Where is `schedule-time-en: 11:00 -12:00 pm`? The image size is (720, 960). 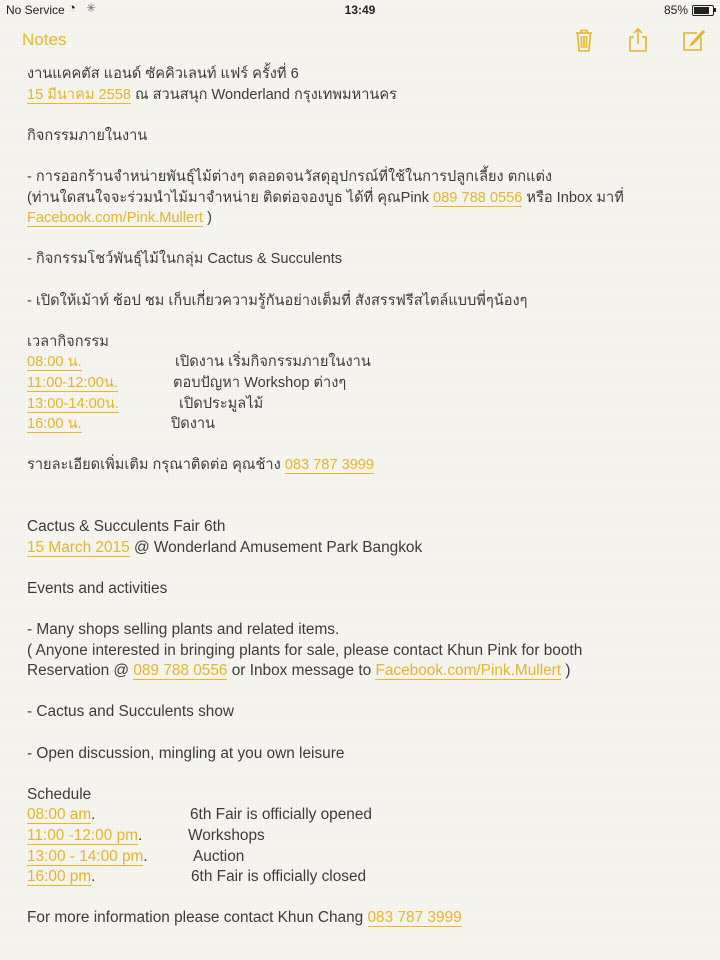 schedule-time-en: 11:00 -12:00 pm is located at coordinates (82, 835).